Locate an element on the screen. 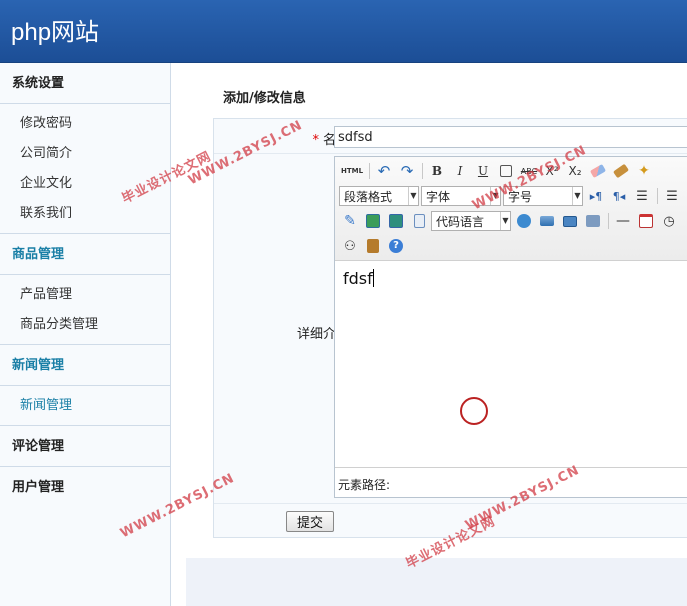 The width and height of the screenshot is (687, 606). header-bar: php网站 is located at coordinates (343, 31).